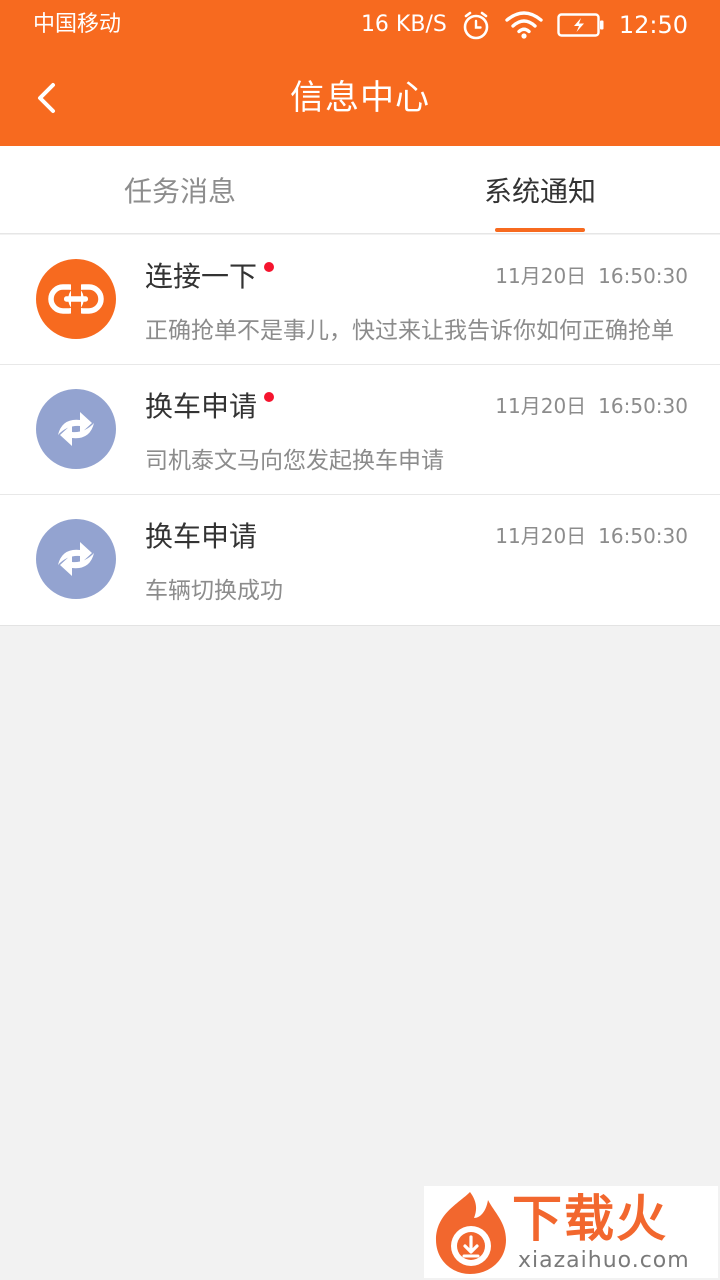 Image resolution: width=720 pixels, height=1280 pixels. I want to click on watermark: 下载火 xiazaihuo.com, so click(571, 1232).